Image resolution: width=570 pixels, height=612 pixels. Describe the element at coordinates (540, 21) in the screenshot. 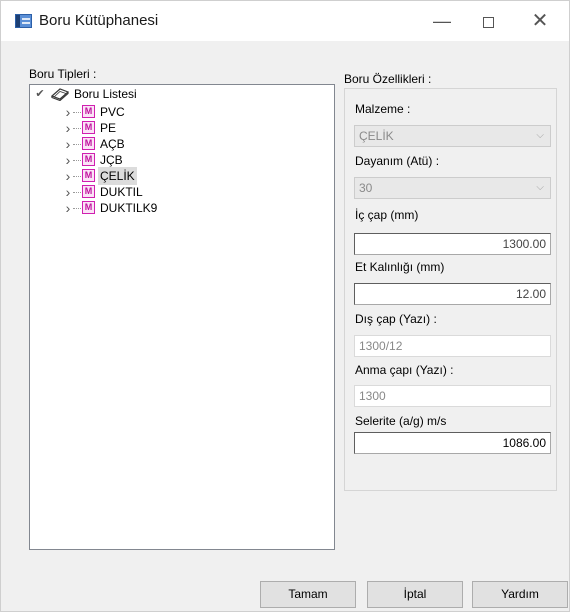

I see `close-button: ✕` at that location.